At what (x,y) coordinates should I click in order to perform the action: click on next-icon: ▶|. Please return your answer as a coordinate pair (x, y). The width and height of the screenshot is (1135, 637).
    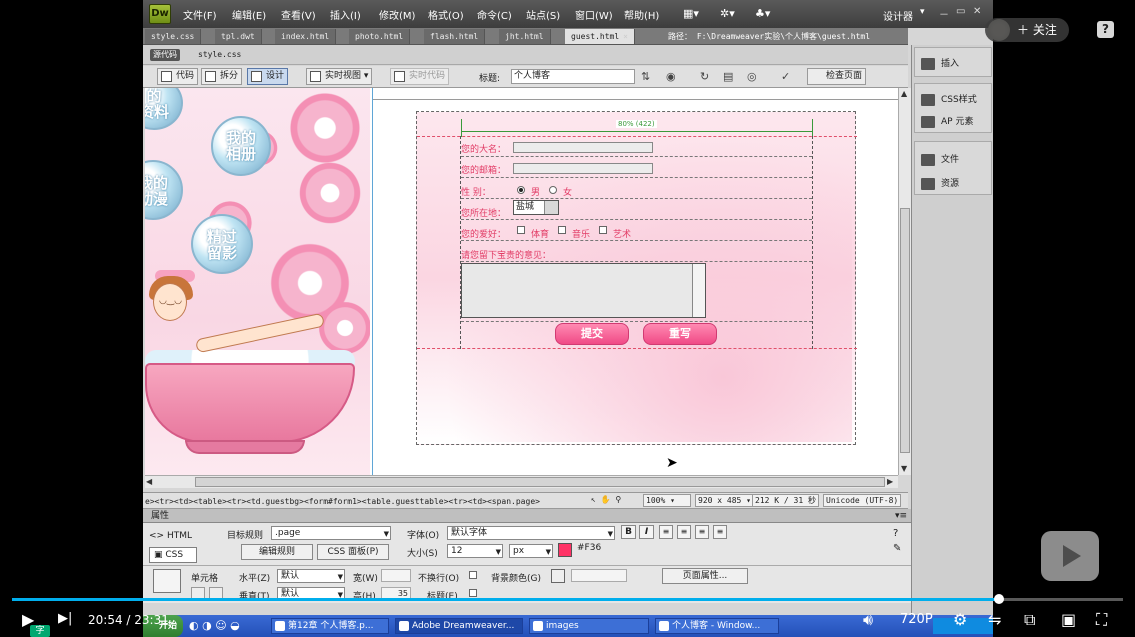
    Looking at the image, I should click on (65, 618).